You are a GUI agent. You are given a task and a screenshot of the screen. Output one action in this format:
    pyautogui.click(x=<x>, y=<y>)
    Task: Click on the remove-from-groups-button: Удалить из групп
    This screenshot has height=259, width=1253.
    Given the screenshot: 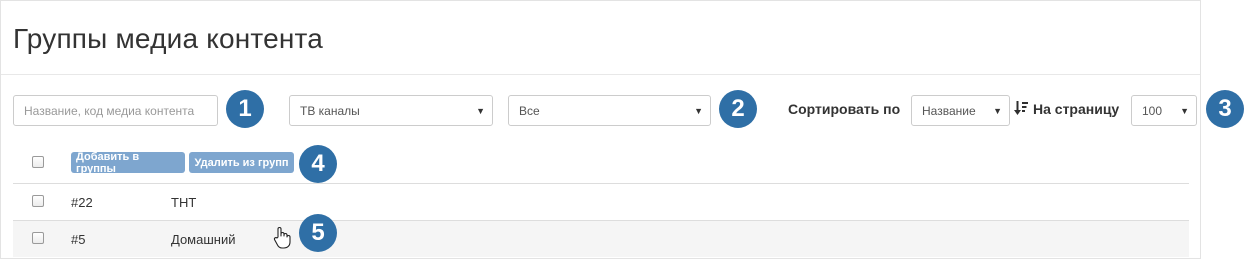 What is the action you would take?
    pyautogui.click(x=241, y=162)
    